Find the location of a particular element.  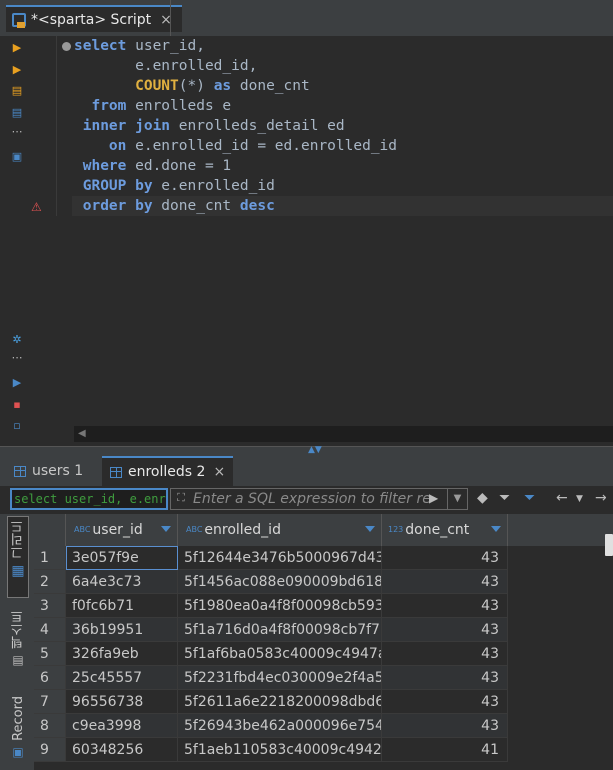

sql-keyword: from is located at coordinates (109, 106).